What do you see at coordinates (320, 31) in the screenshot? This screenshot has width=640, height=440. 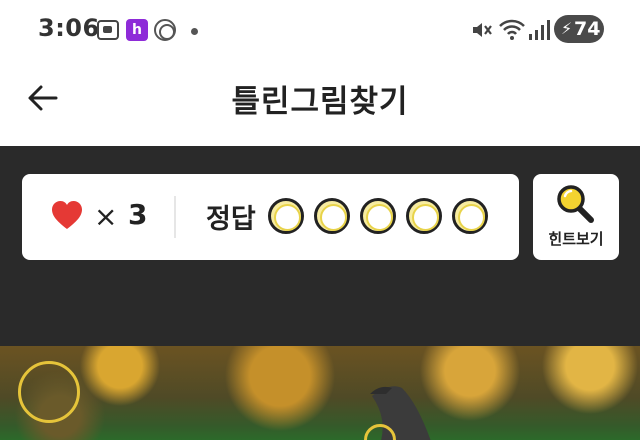 I see `status-bar: 3:06 h ⚡ 74` at bounding box center [320, 31].